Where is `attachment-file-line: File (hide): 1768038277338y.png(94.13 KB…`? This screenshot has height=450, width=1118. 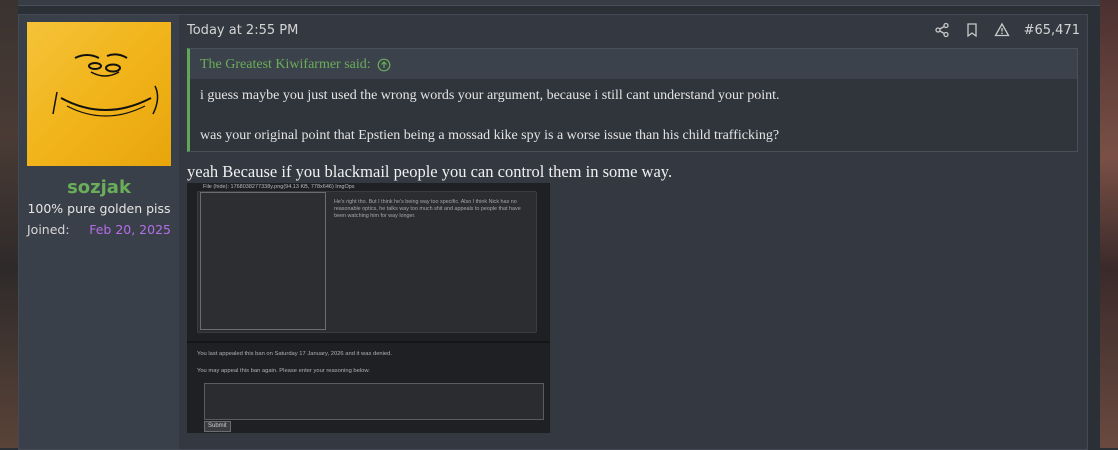
attachment-file-line: File (hide): 1768038277338y.png(94.13 KB… is located at coordinates (279, 187).